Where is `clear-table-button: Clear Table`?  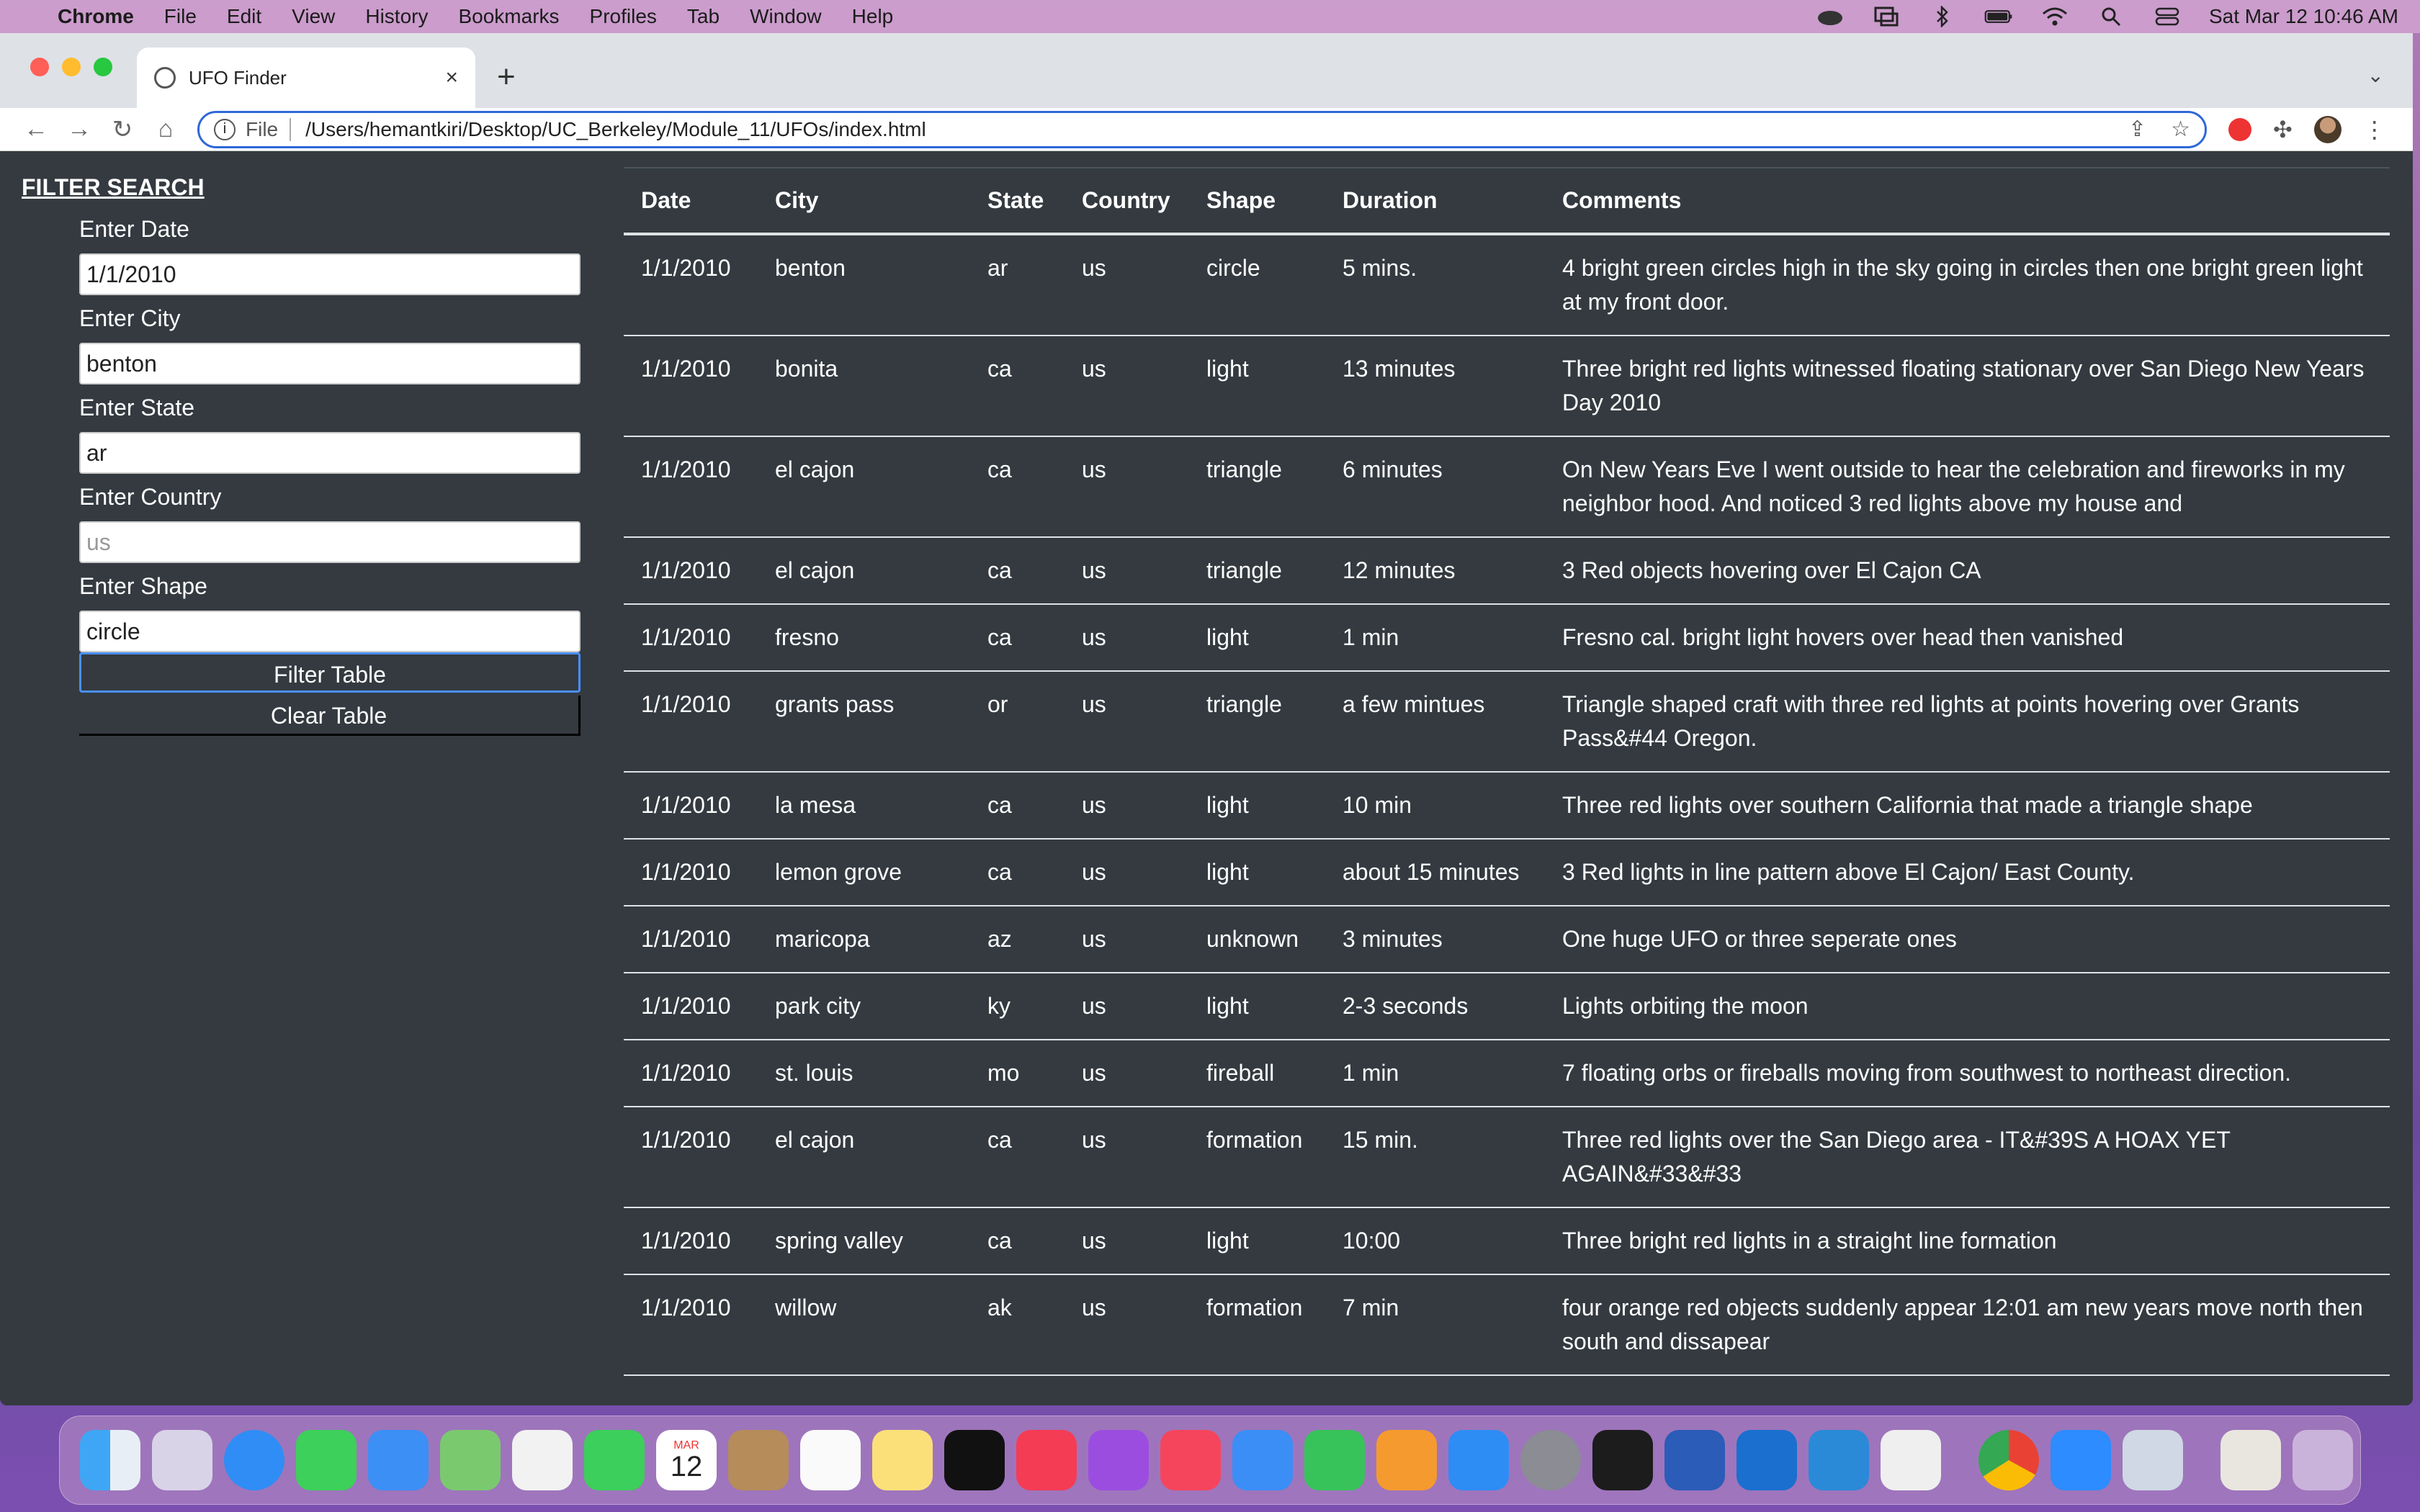 clear-table-button: Clear Table is located at coordinates (330, 716).